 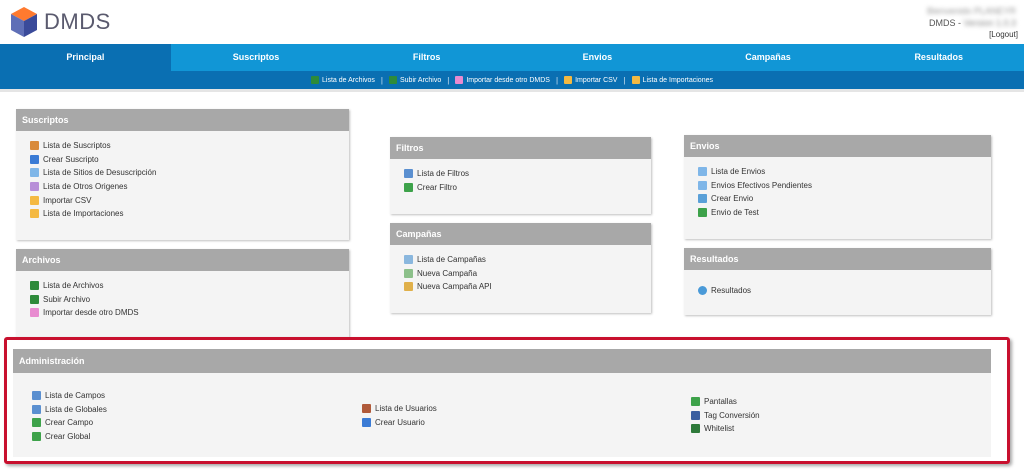 I want to click on link-resultados: Resultados, so click(x=844, y=291).